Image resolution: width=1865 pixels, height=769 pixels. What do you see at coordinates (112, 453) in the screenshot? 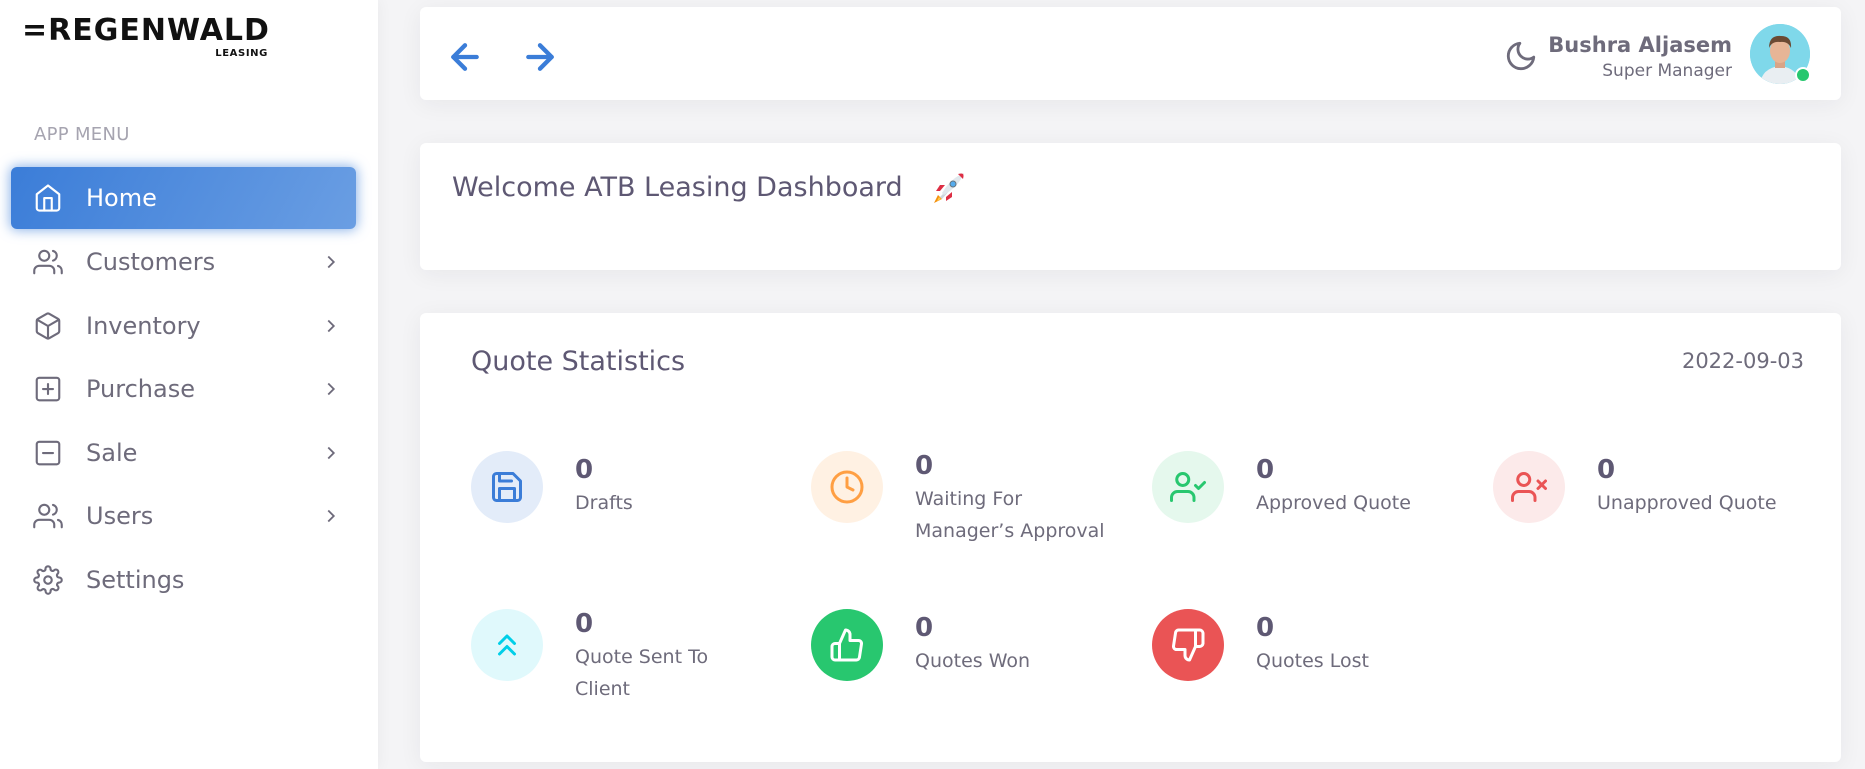
I see `sidebar-item-label: Sale` at bounding box center [112, 453].